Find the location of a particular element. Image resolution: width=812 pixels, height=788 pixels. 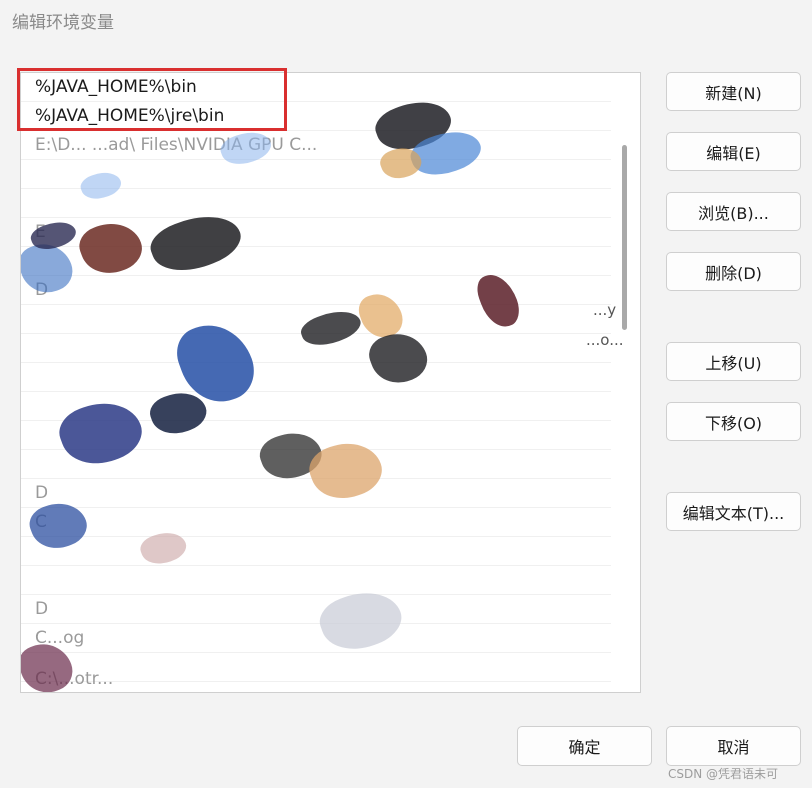

truncated-text: ...y is located at coordinates (605, 310).